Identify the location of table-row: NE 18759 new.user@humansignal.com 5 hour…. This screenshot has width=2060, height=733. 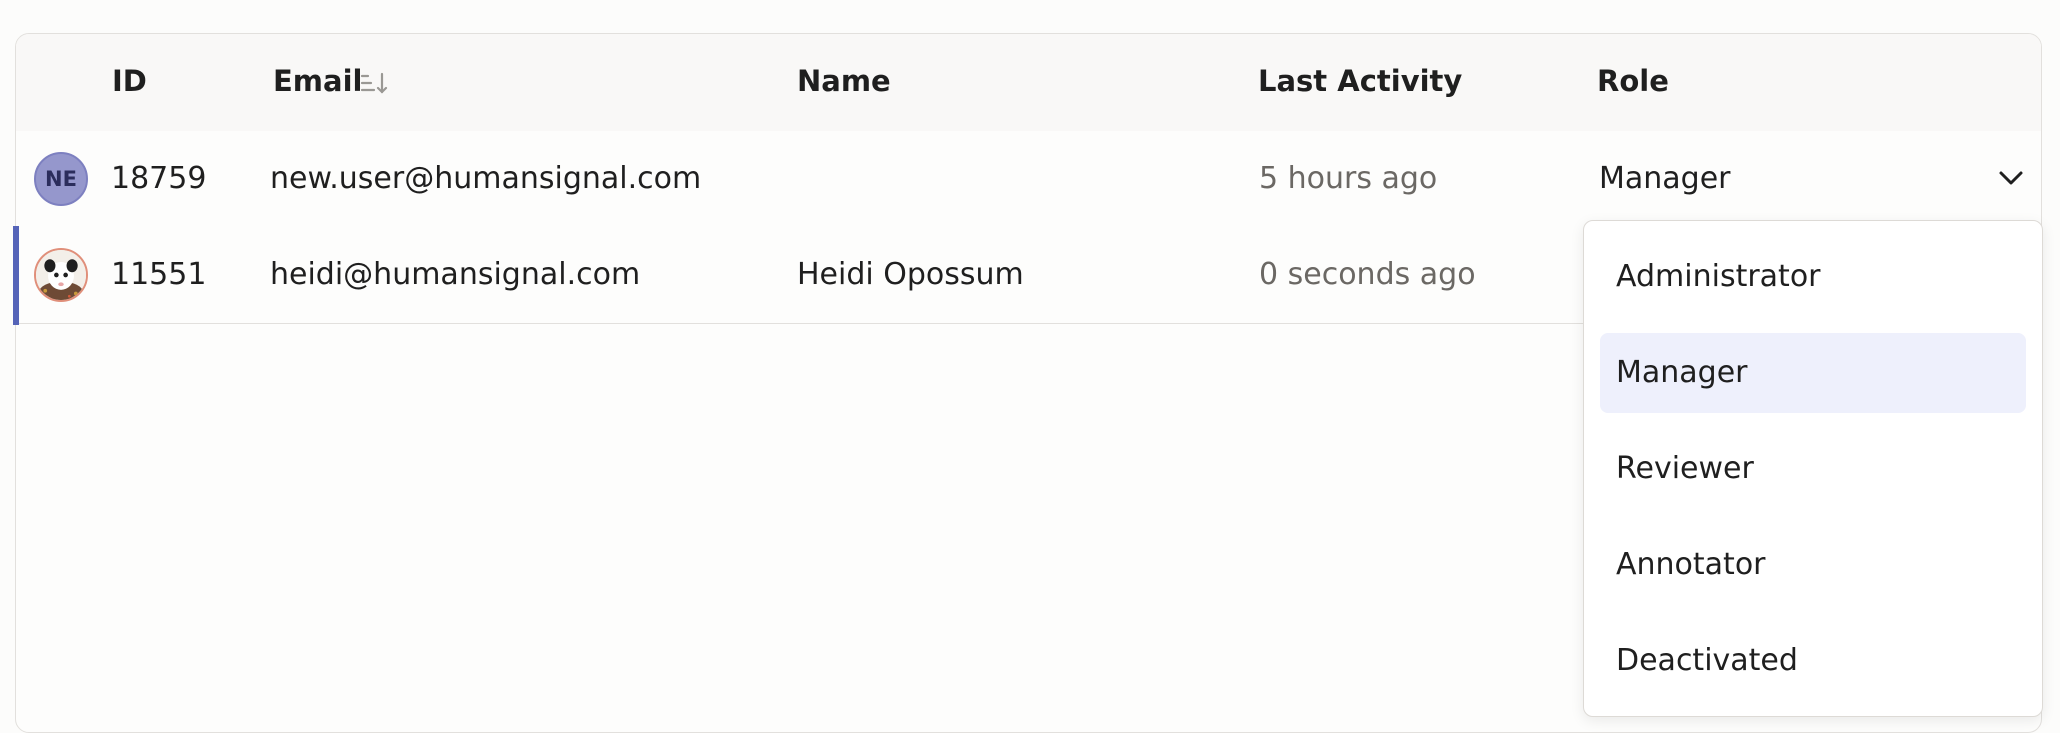
(1028, 179).